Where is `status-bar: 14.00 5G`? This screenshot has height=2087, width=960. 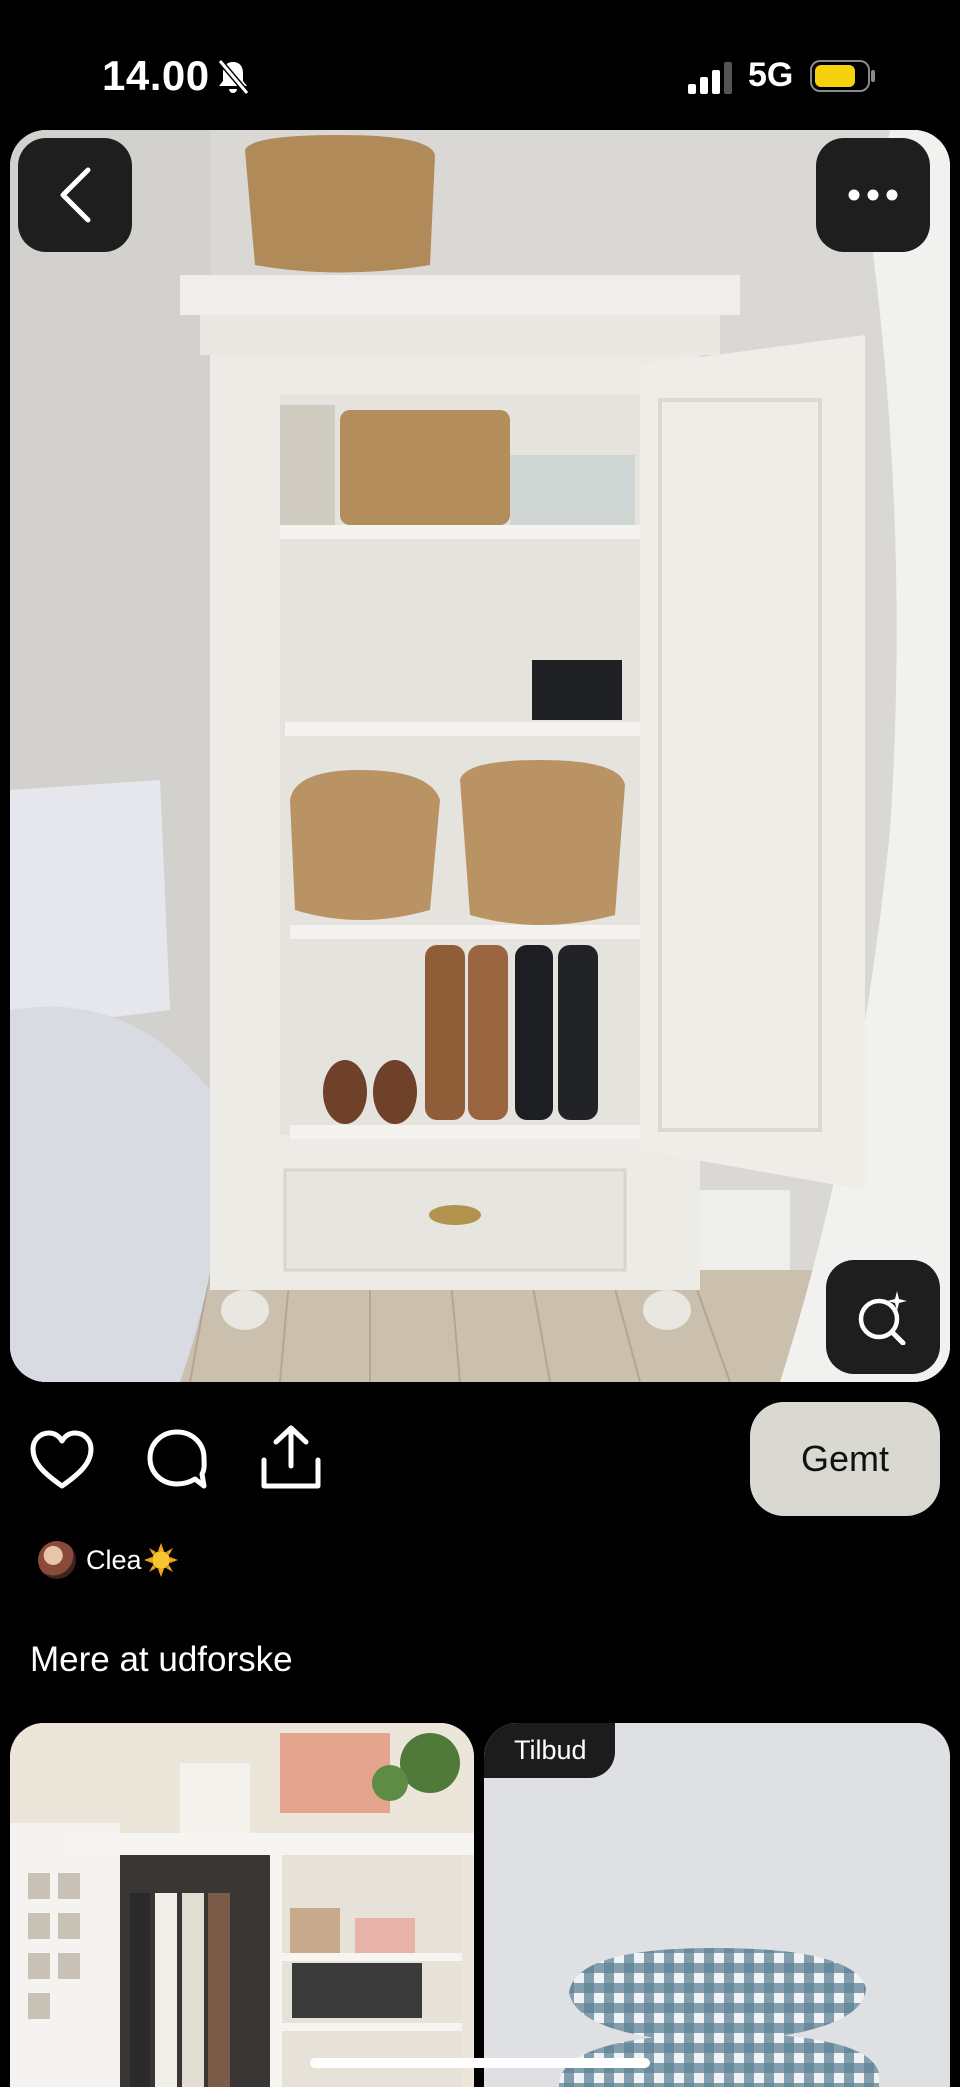
status-bar: 14.00 5G is located at coordinates (480, 65).